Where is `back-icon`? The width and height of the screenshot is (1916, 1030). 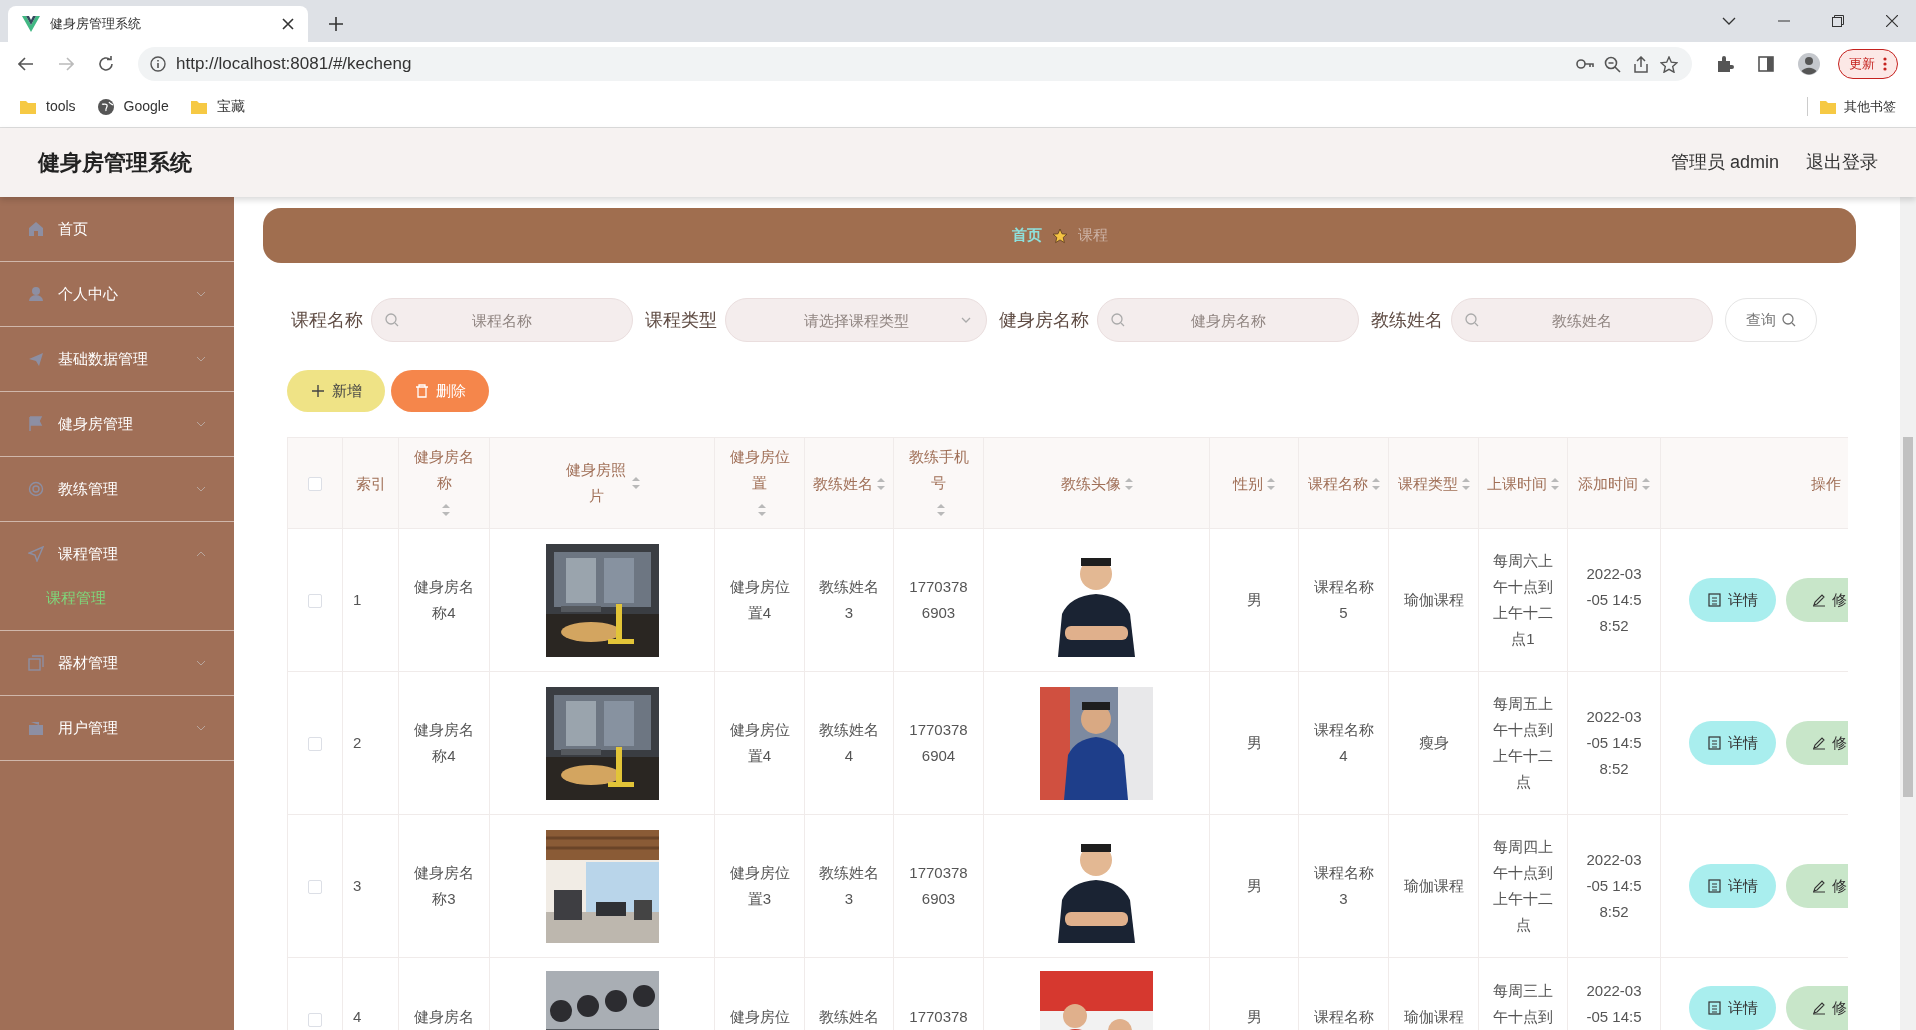
back-icon is located at coordinates (26, 64).